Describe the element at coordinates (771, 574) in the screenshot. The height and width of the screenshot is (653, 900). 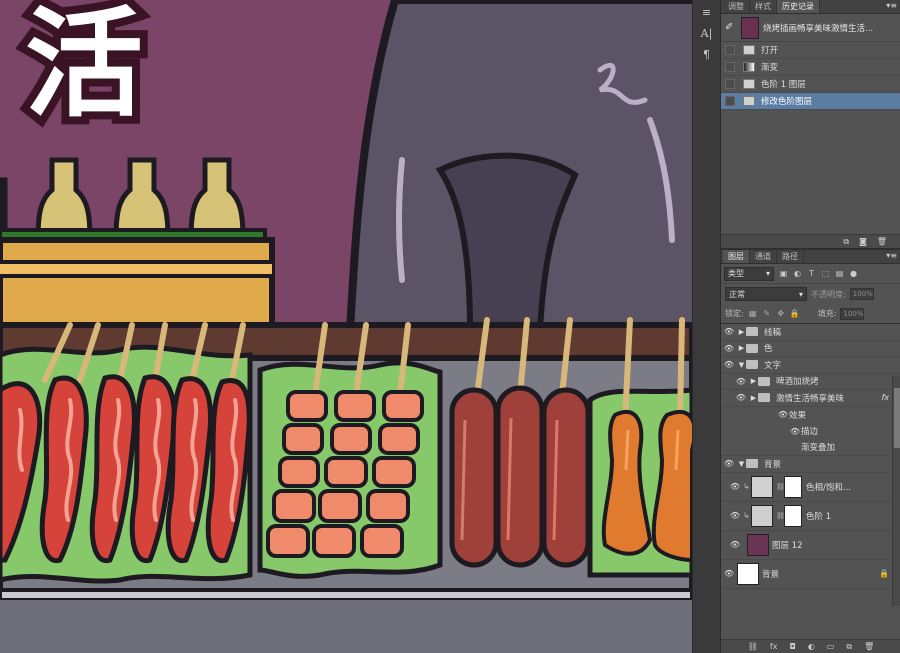
I see `layer-name: 背景` at that location.